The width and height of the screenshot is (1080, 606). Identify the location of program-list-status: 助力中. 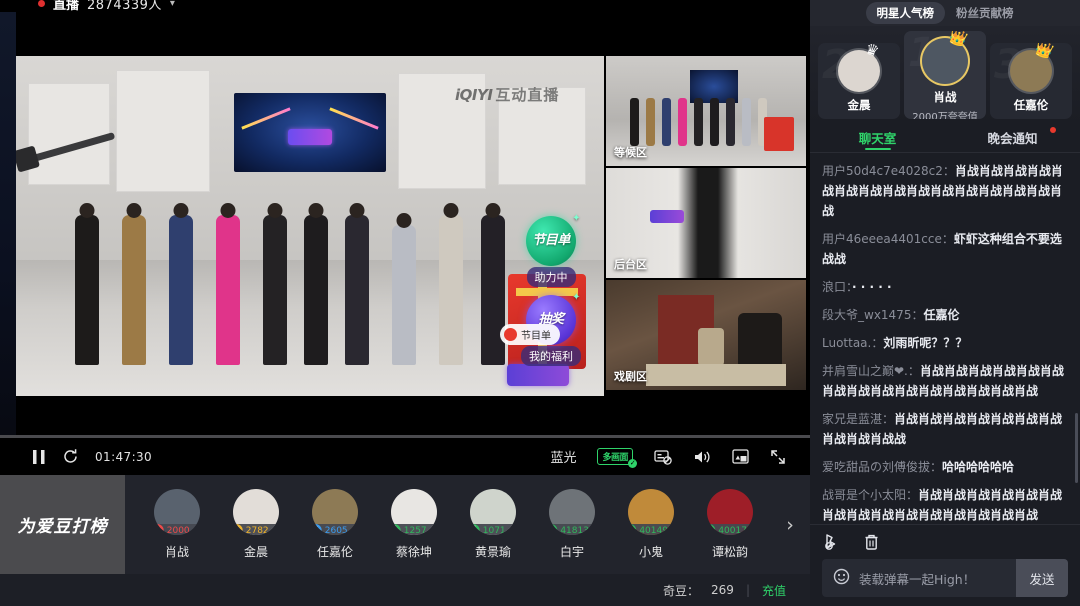
(551, 277).